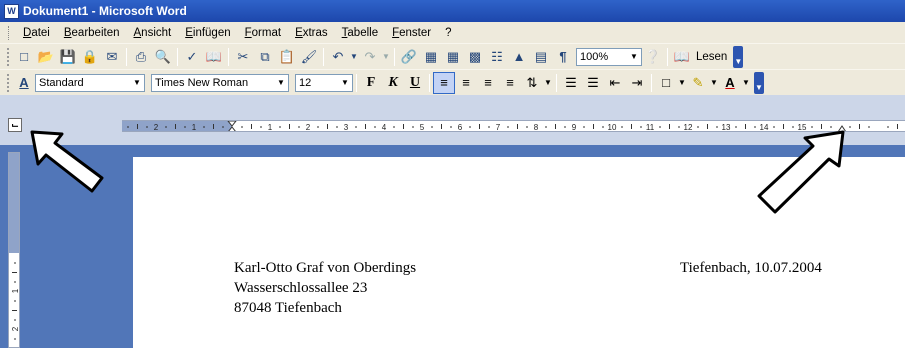  Describe the element at coordinates (288, 308) in the screenshot. I see `sender-city: 87048 Tiefenbach` at that location.